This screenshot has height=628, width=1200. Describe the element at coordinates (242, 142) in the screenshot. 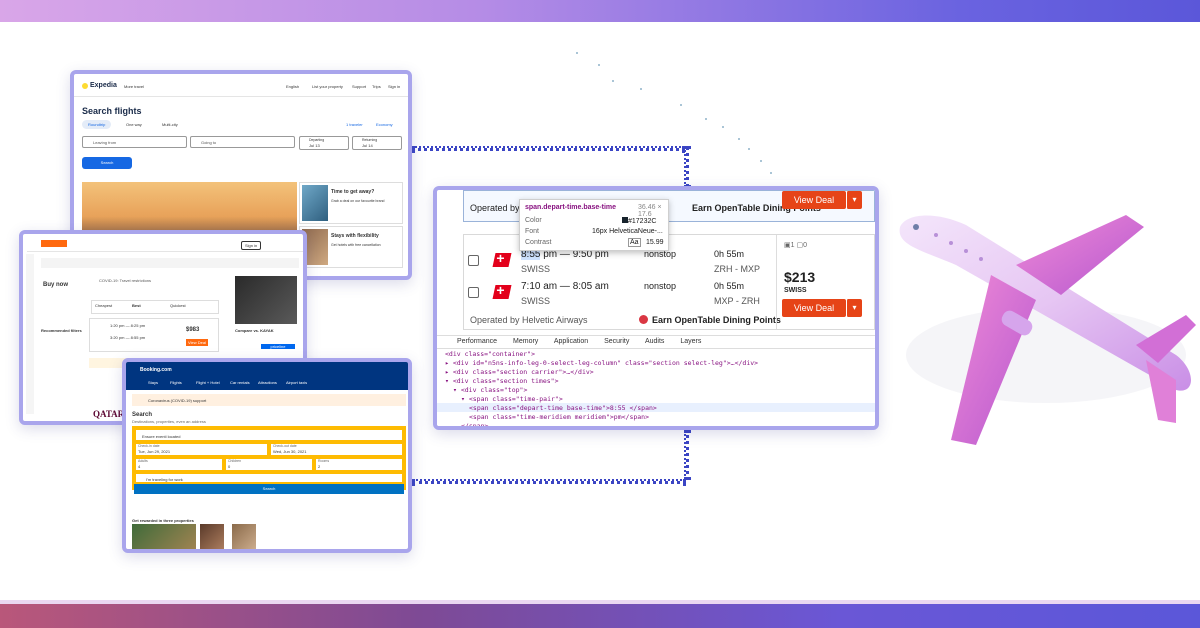

I see `going-to-input: Going to` at that location.